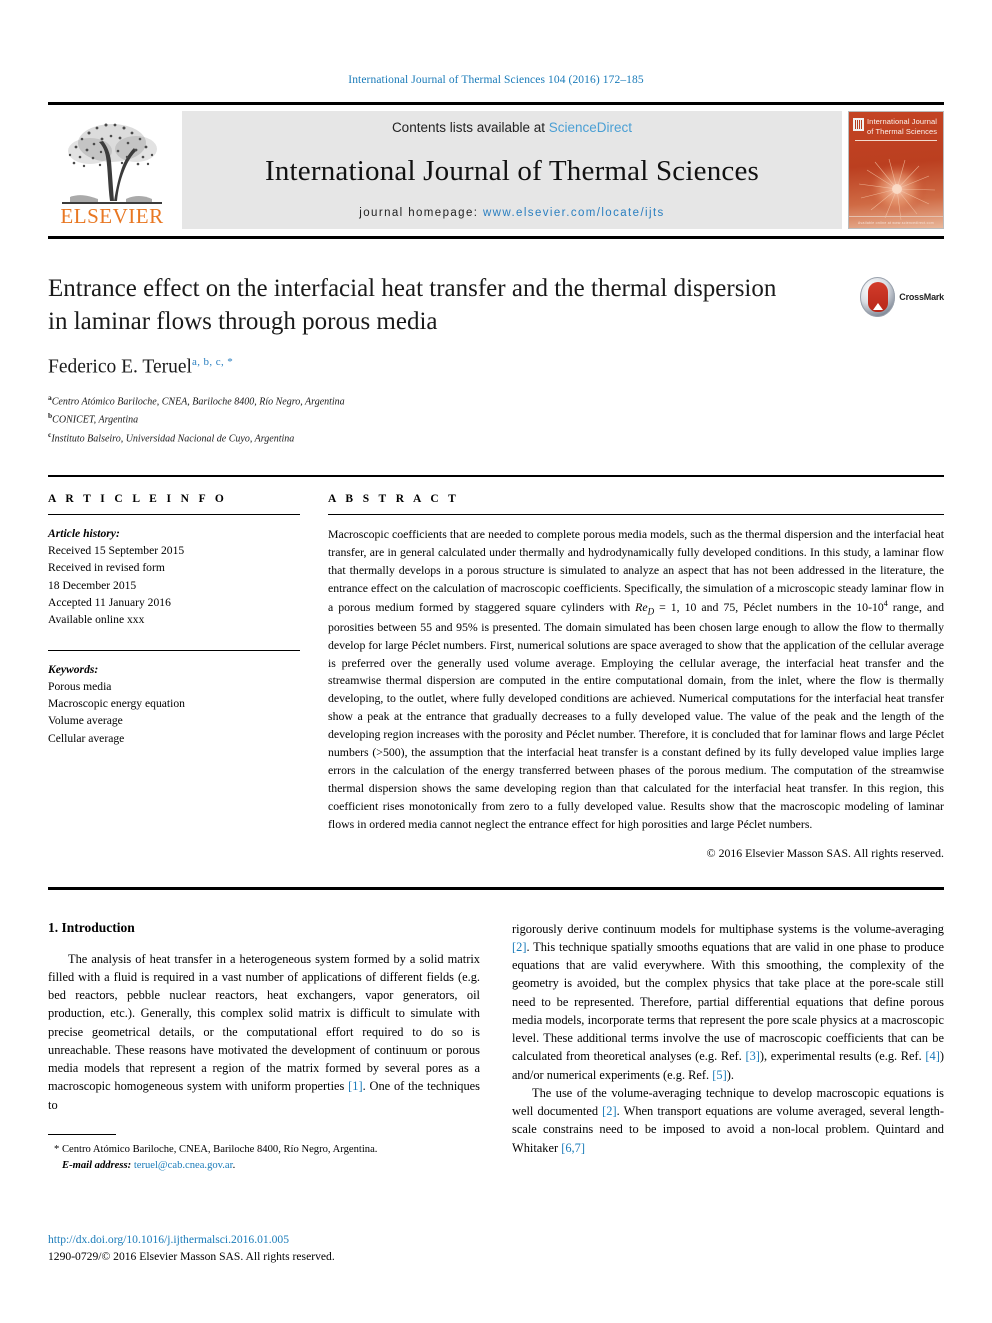  I want to click on intro-right-text-5: )., so click(730, 1074).